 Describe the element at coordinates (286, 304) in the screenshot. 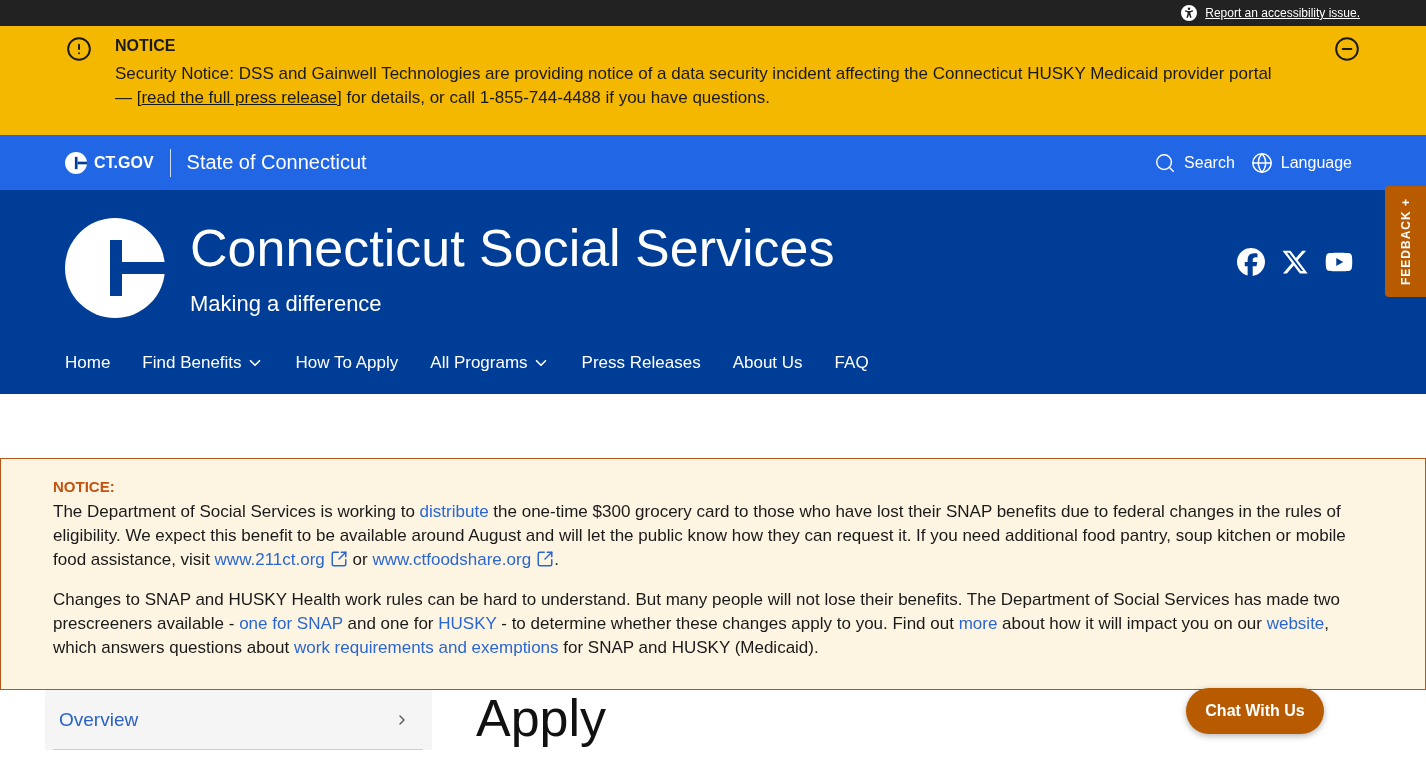

I see `site-tagline: Making a difference` at that location.